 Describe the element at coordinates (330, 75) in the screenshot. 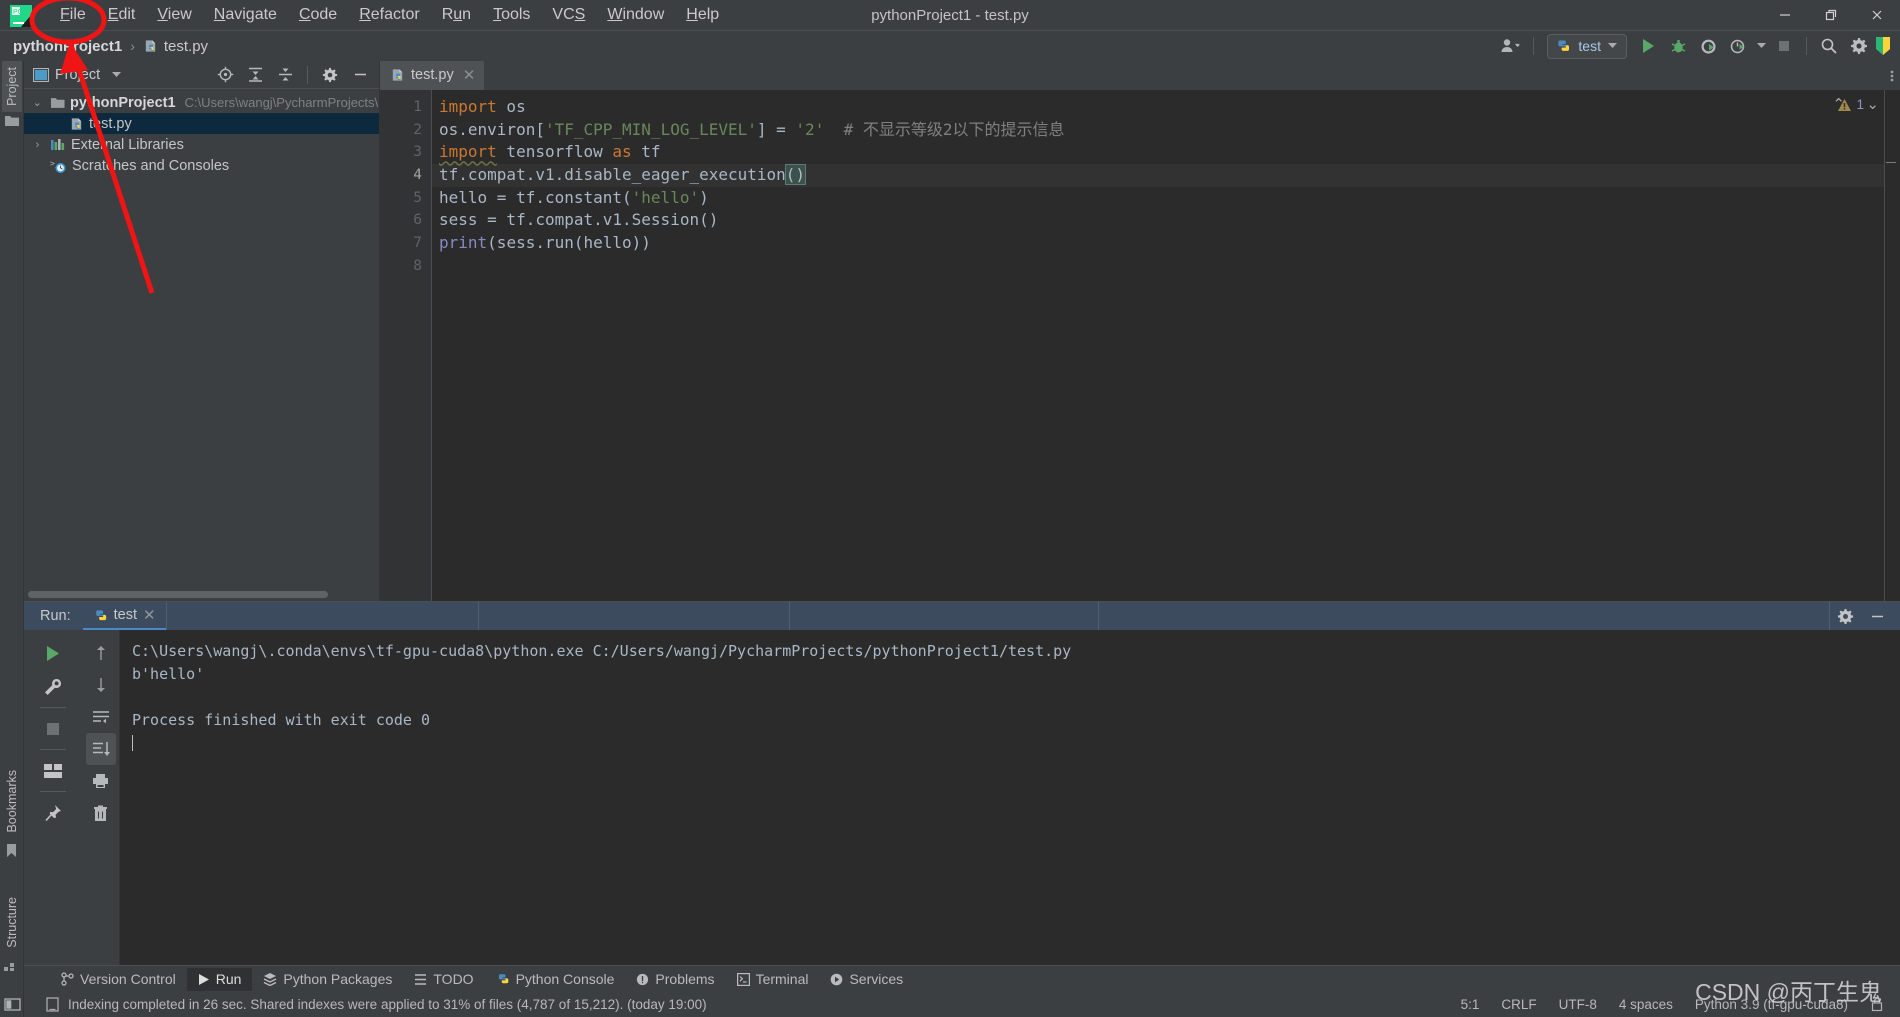

I see `panel-settings-gear-icon` at that location.